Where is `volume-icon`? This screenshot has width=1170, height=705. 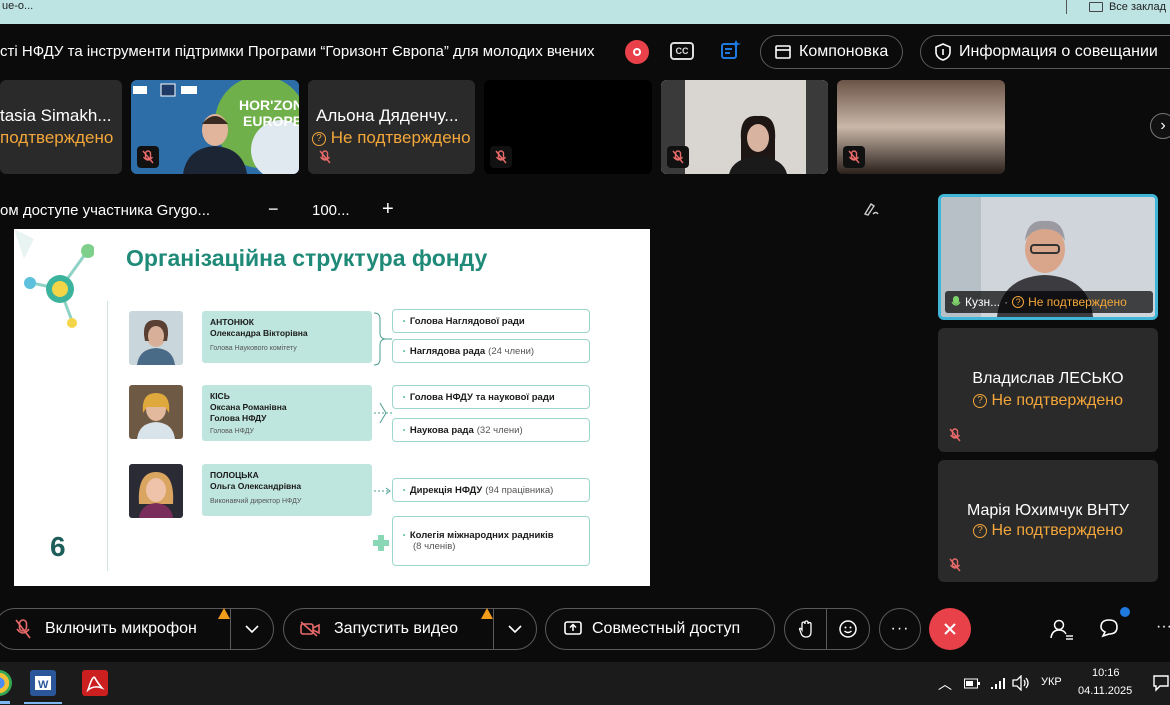 volume-icon is located at coordinates (1021, 683).